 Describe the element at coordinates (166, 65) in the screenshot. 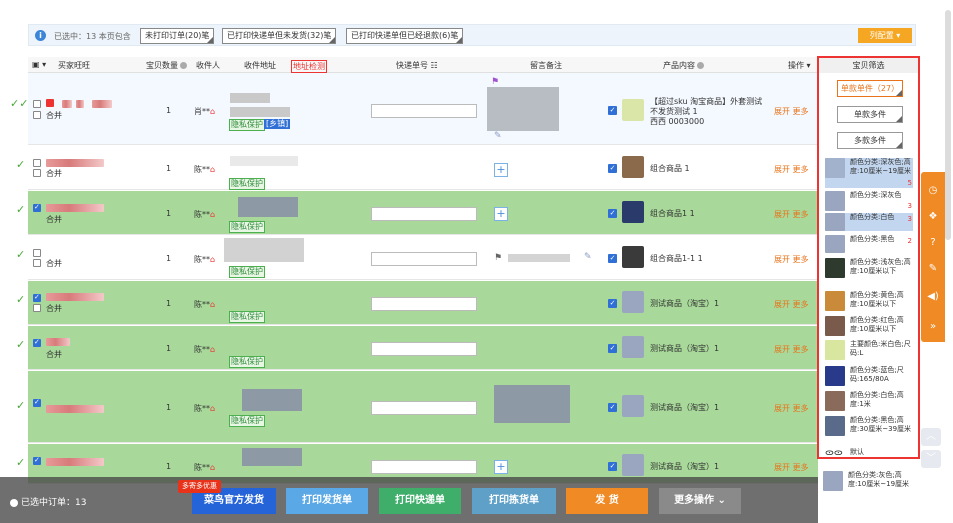

I see `header-qty: 宝贝数量` at that location.